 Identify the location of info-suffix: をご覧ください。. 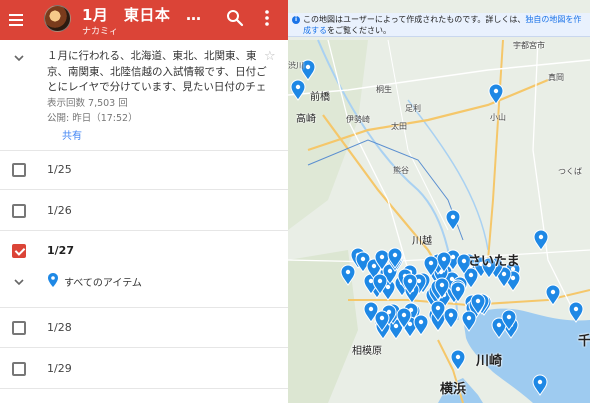
(359, 30).